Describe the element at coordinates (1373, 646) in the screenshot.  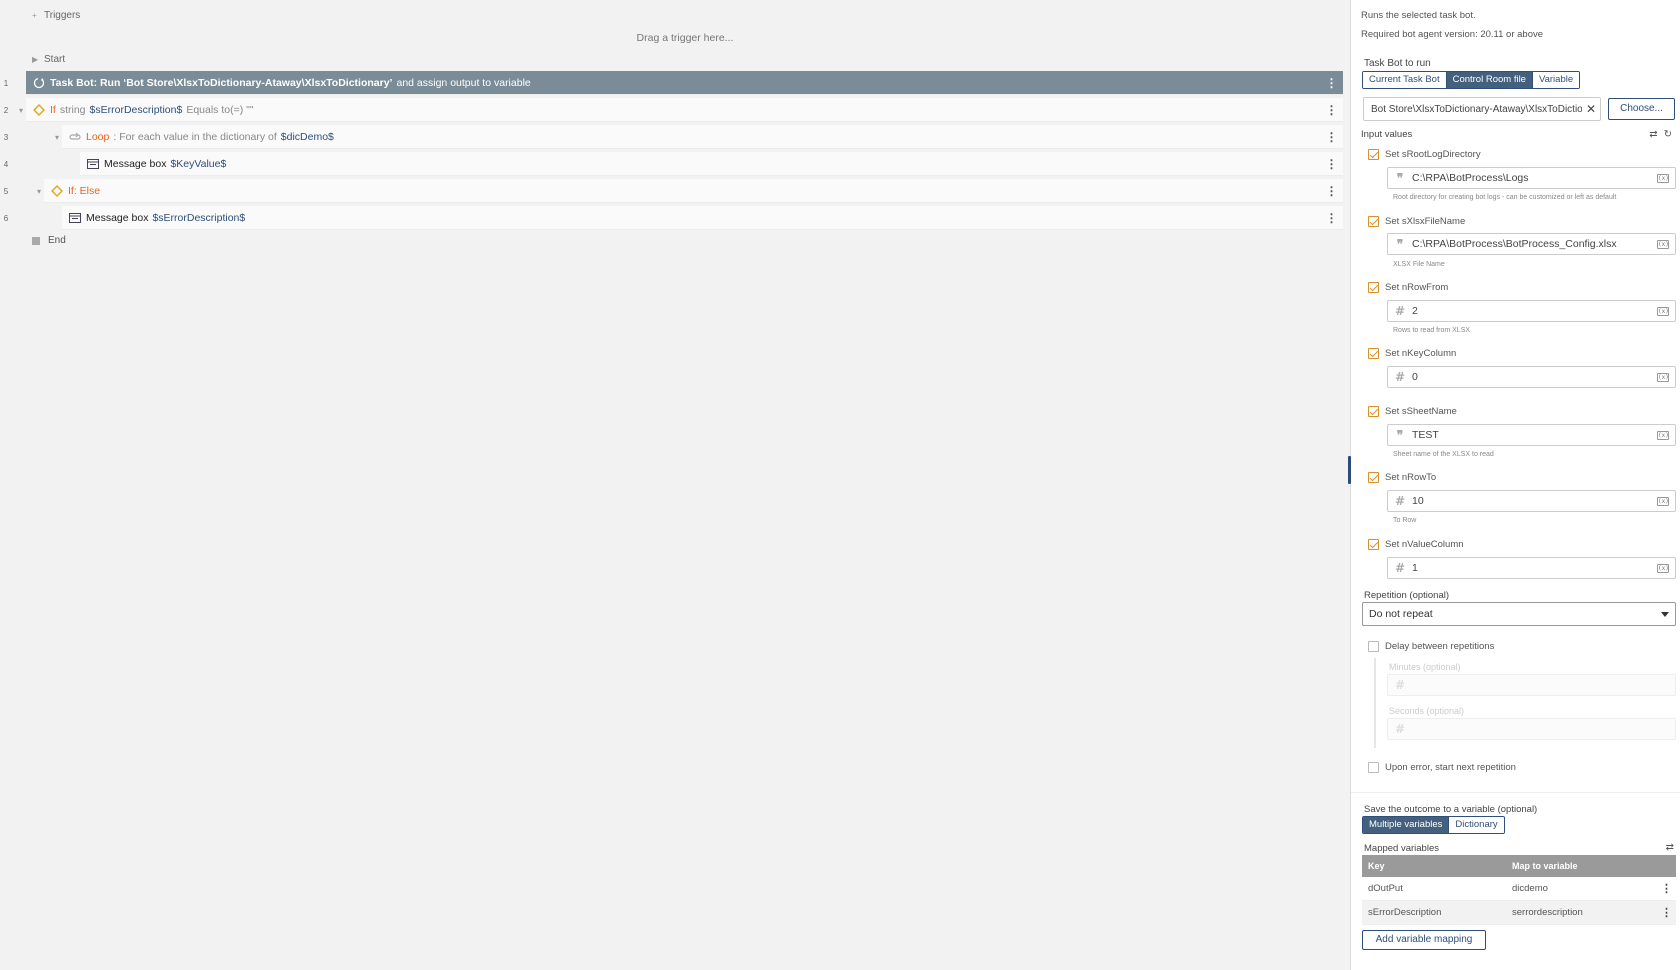
I see `delay-checkbox` at that location.